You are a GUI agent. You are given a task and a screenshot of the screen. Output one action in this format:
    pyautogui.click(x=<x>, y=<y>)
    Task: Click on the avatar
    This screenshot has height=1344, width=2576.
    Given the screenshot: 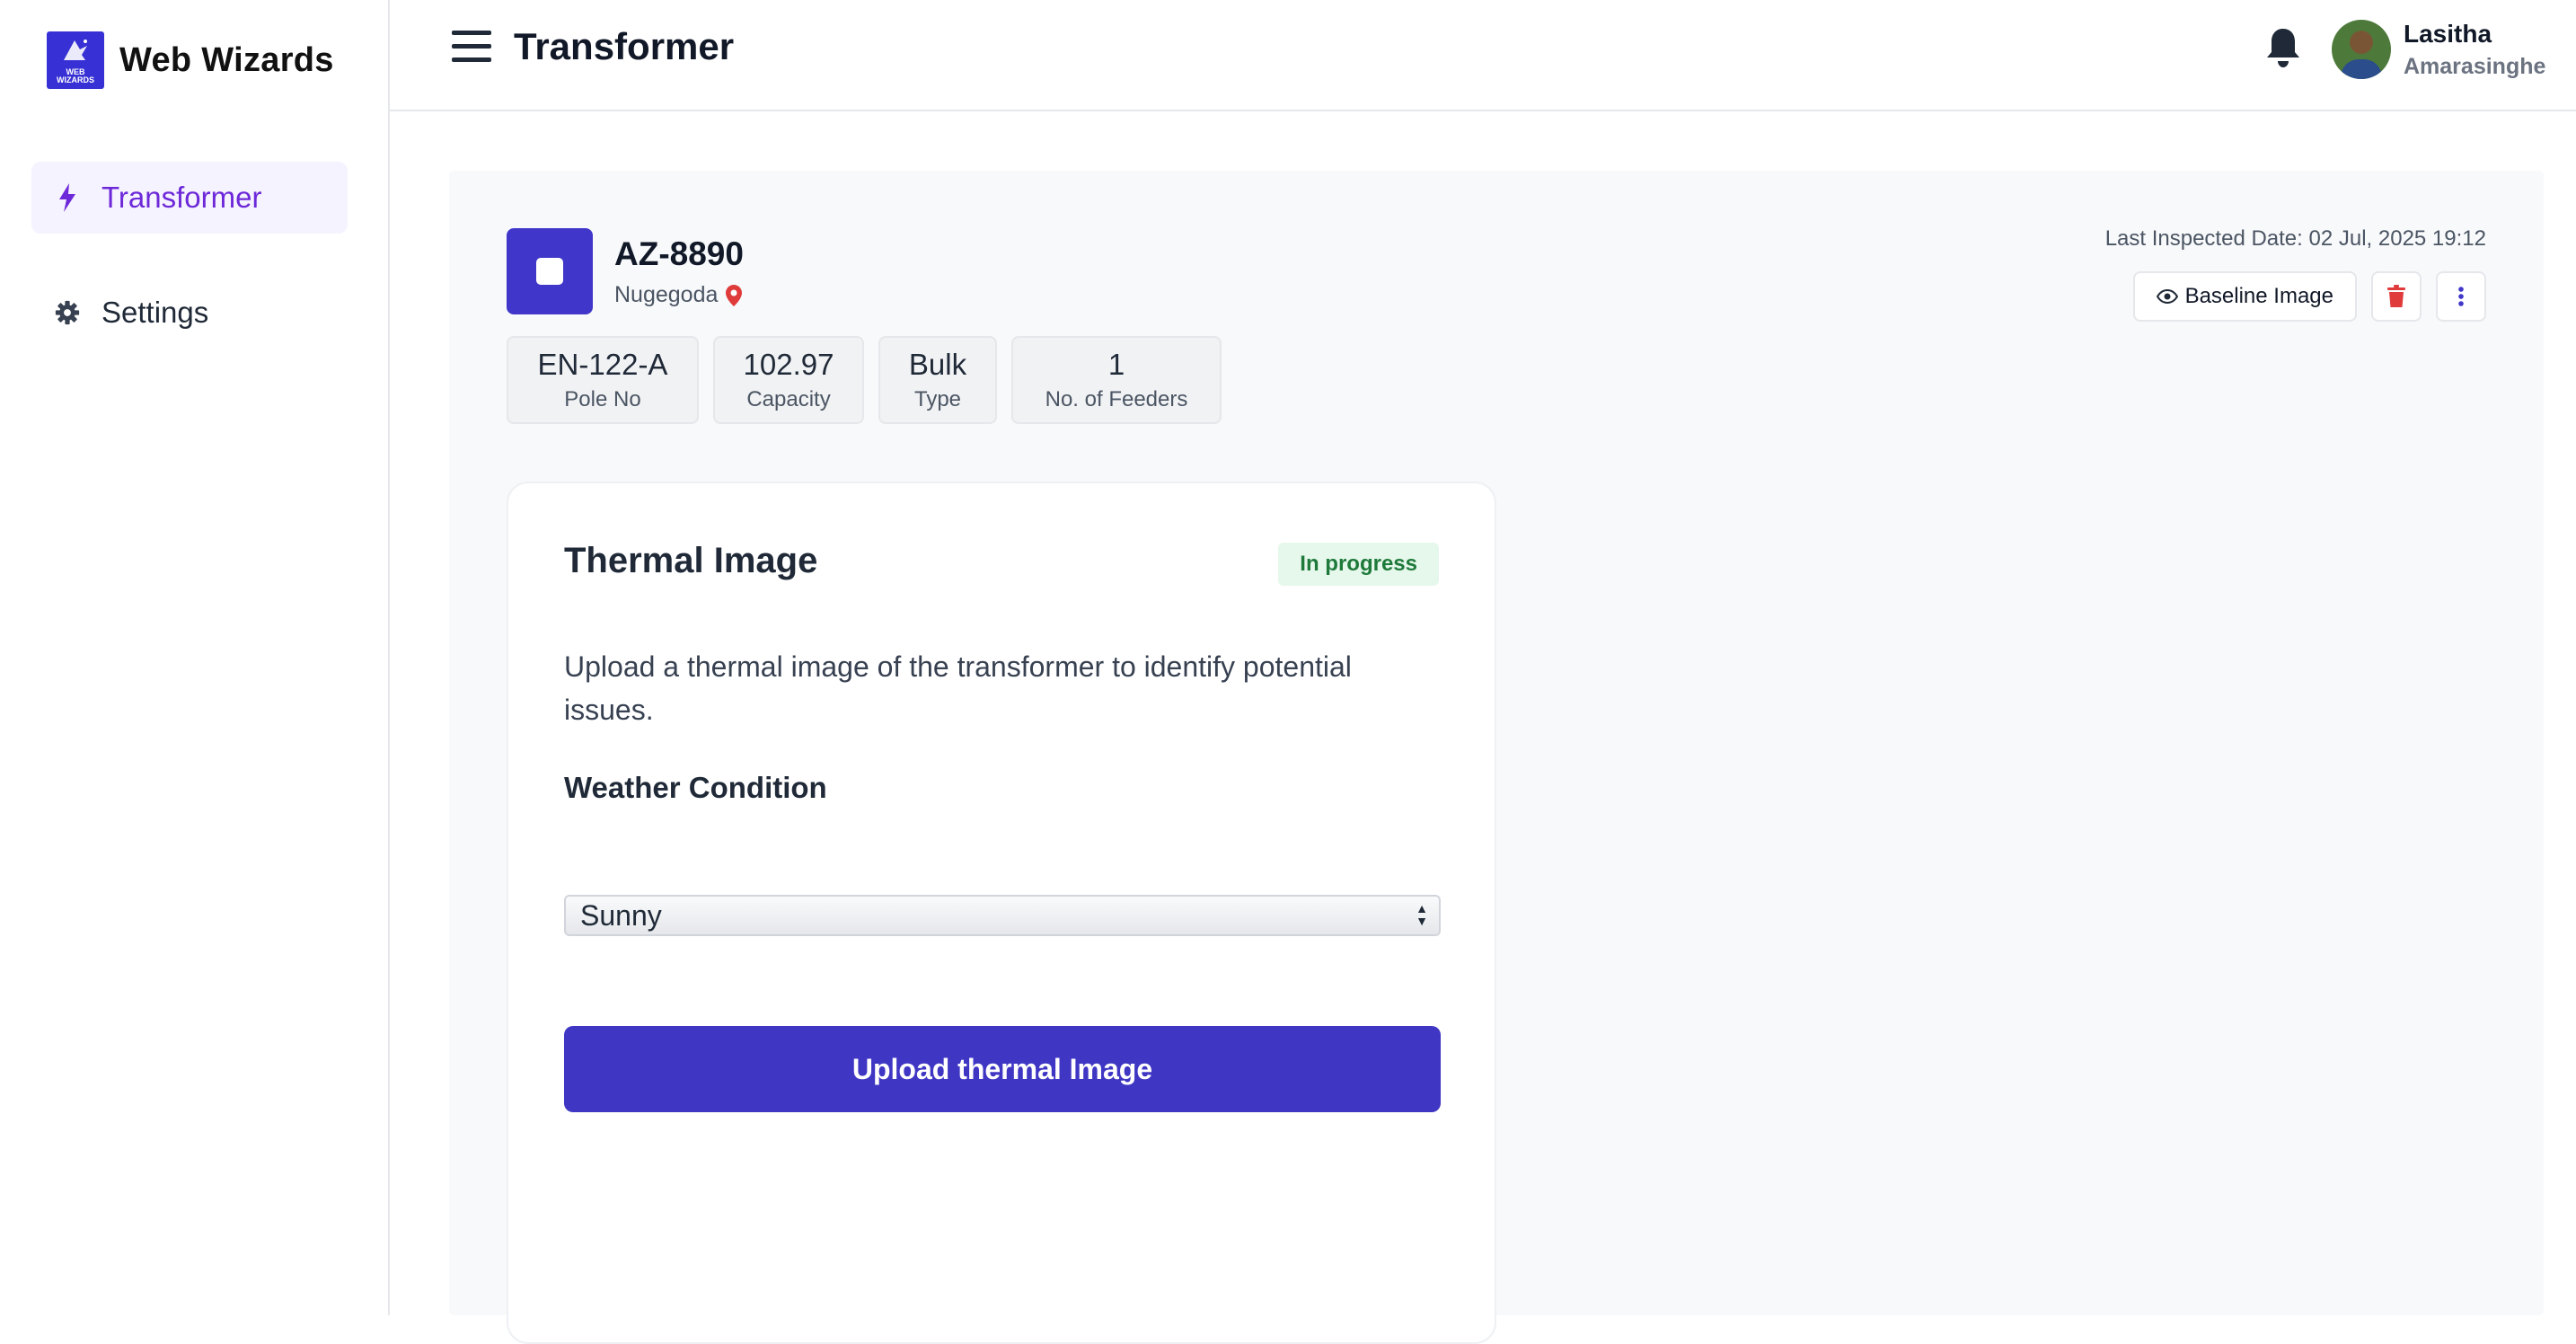 What is the action you would take?
    pyautogui.click(x=2361, y=49)
    